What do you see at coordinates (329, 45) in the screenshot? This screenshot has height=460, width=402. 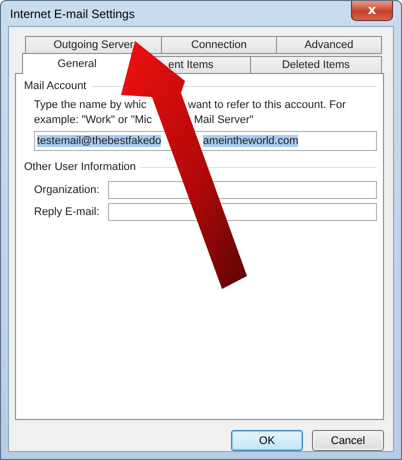 I see `tab: Advanced` at bounding box center [329, 45].